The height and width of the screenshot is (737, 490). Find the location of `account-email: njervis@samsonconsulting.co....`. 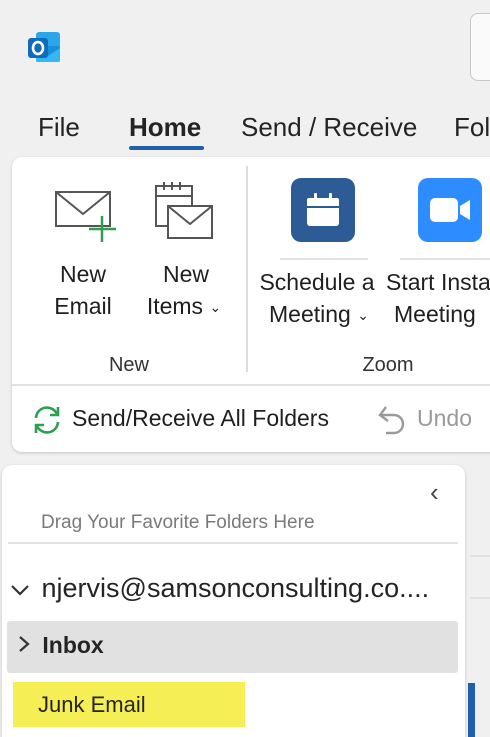

account-email: njervis@samsonconsulting.co.... is located at coordinates (235, 588).